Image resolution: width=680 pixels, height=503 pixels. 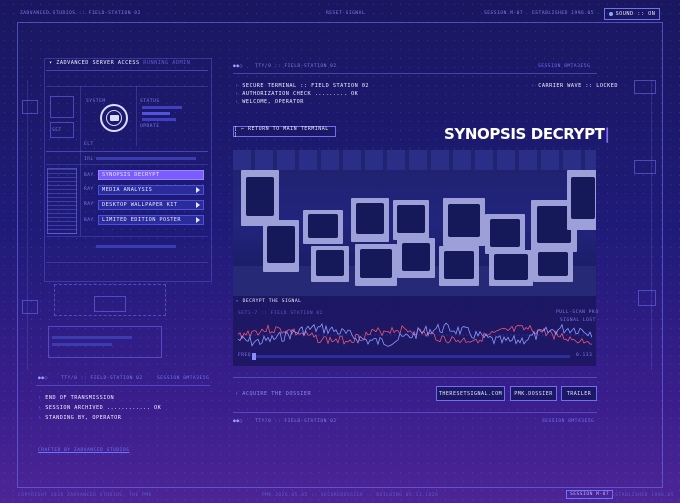 What do you see at coordinates (102, 378) in the screenshot?
I see `bottom-left-header: TTY/0 :: FIELD-STATION 02` at bounding box center [102, 378].